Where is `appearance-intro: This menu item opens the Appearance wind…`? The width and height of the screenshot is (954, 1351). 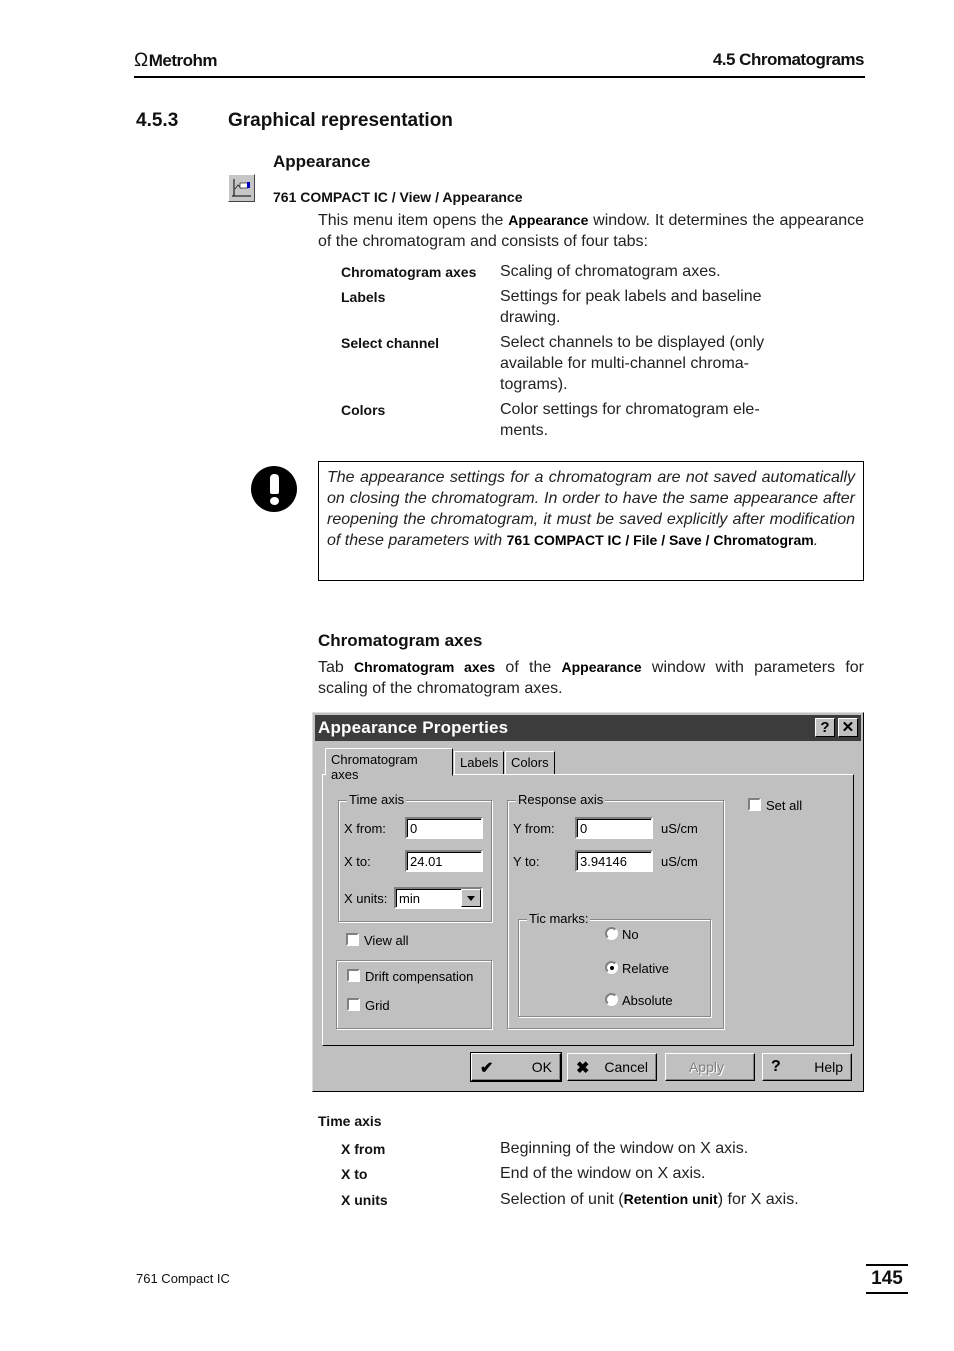 appearance-intro: This menu item opens the Appearance wind… is located at coordinates (591, 231).